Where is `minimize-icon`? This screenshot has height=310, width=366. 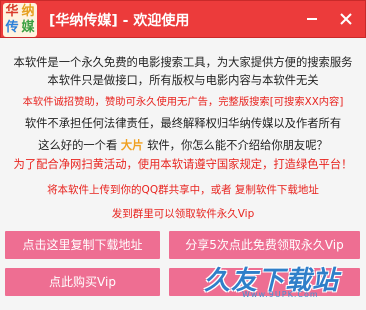
minimize-icon is located at coordinates (312, 19).